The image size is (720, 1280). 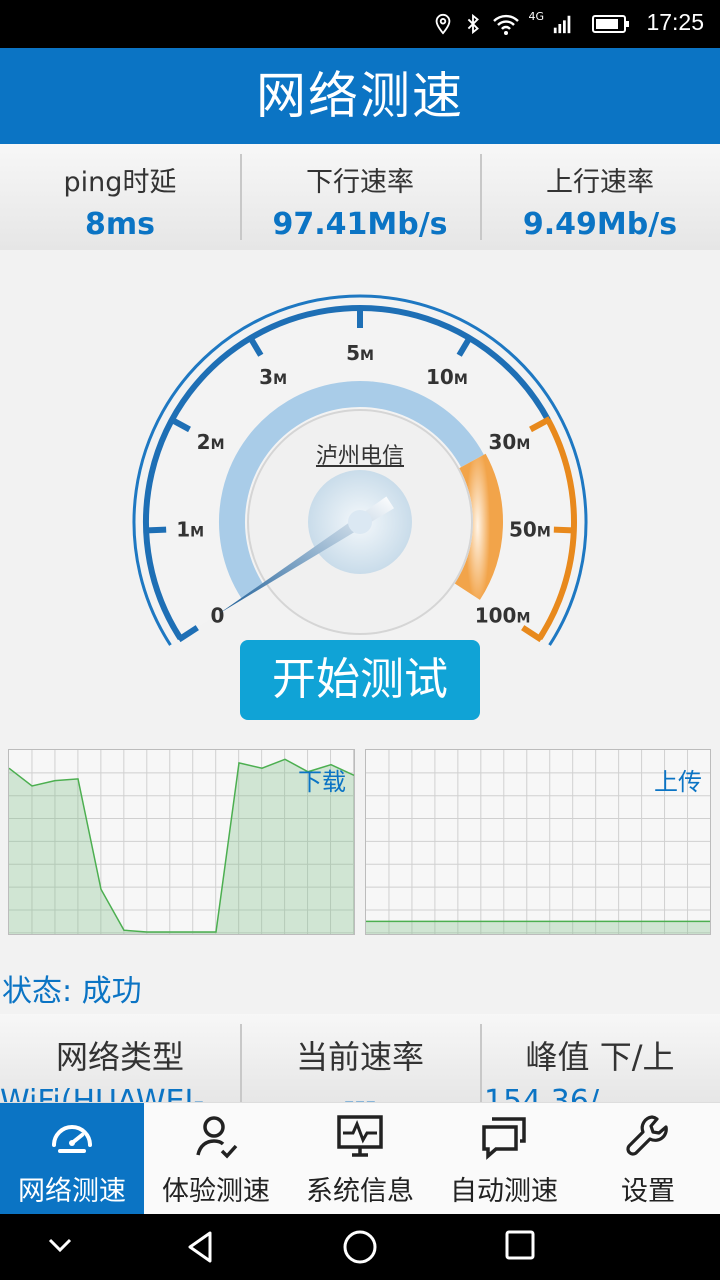 I want to click on app-bar: 网络测速, so click(x=360, y=96).